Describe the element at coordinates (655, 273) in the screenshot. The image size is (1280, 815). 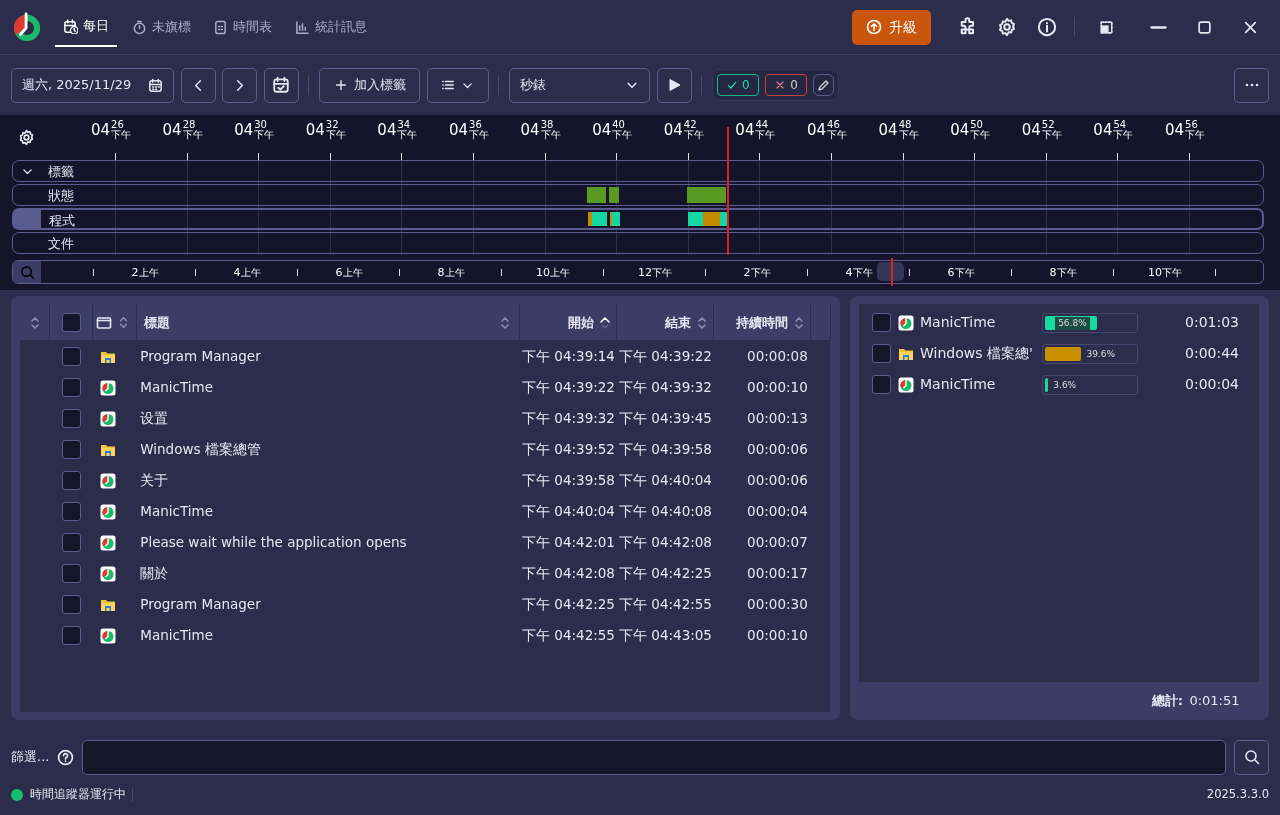
I see `hour-label: 12下午` at that location.